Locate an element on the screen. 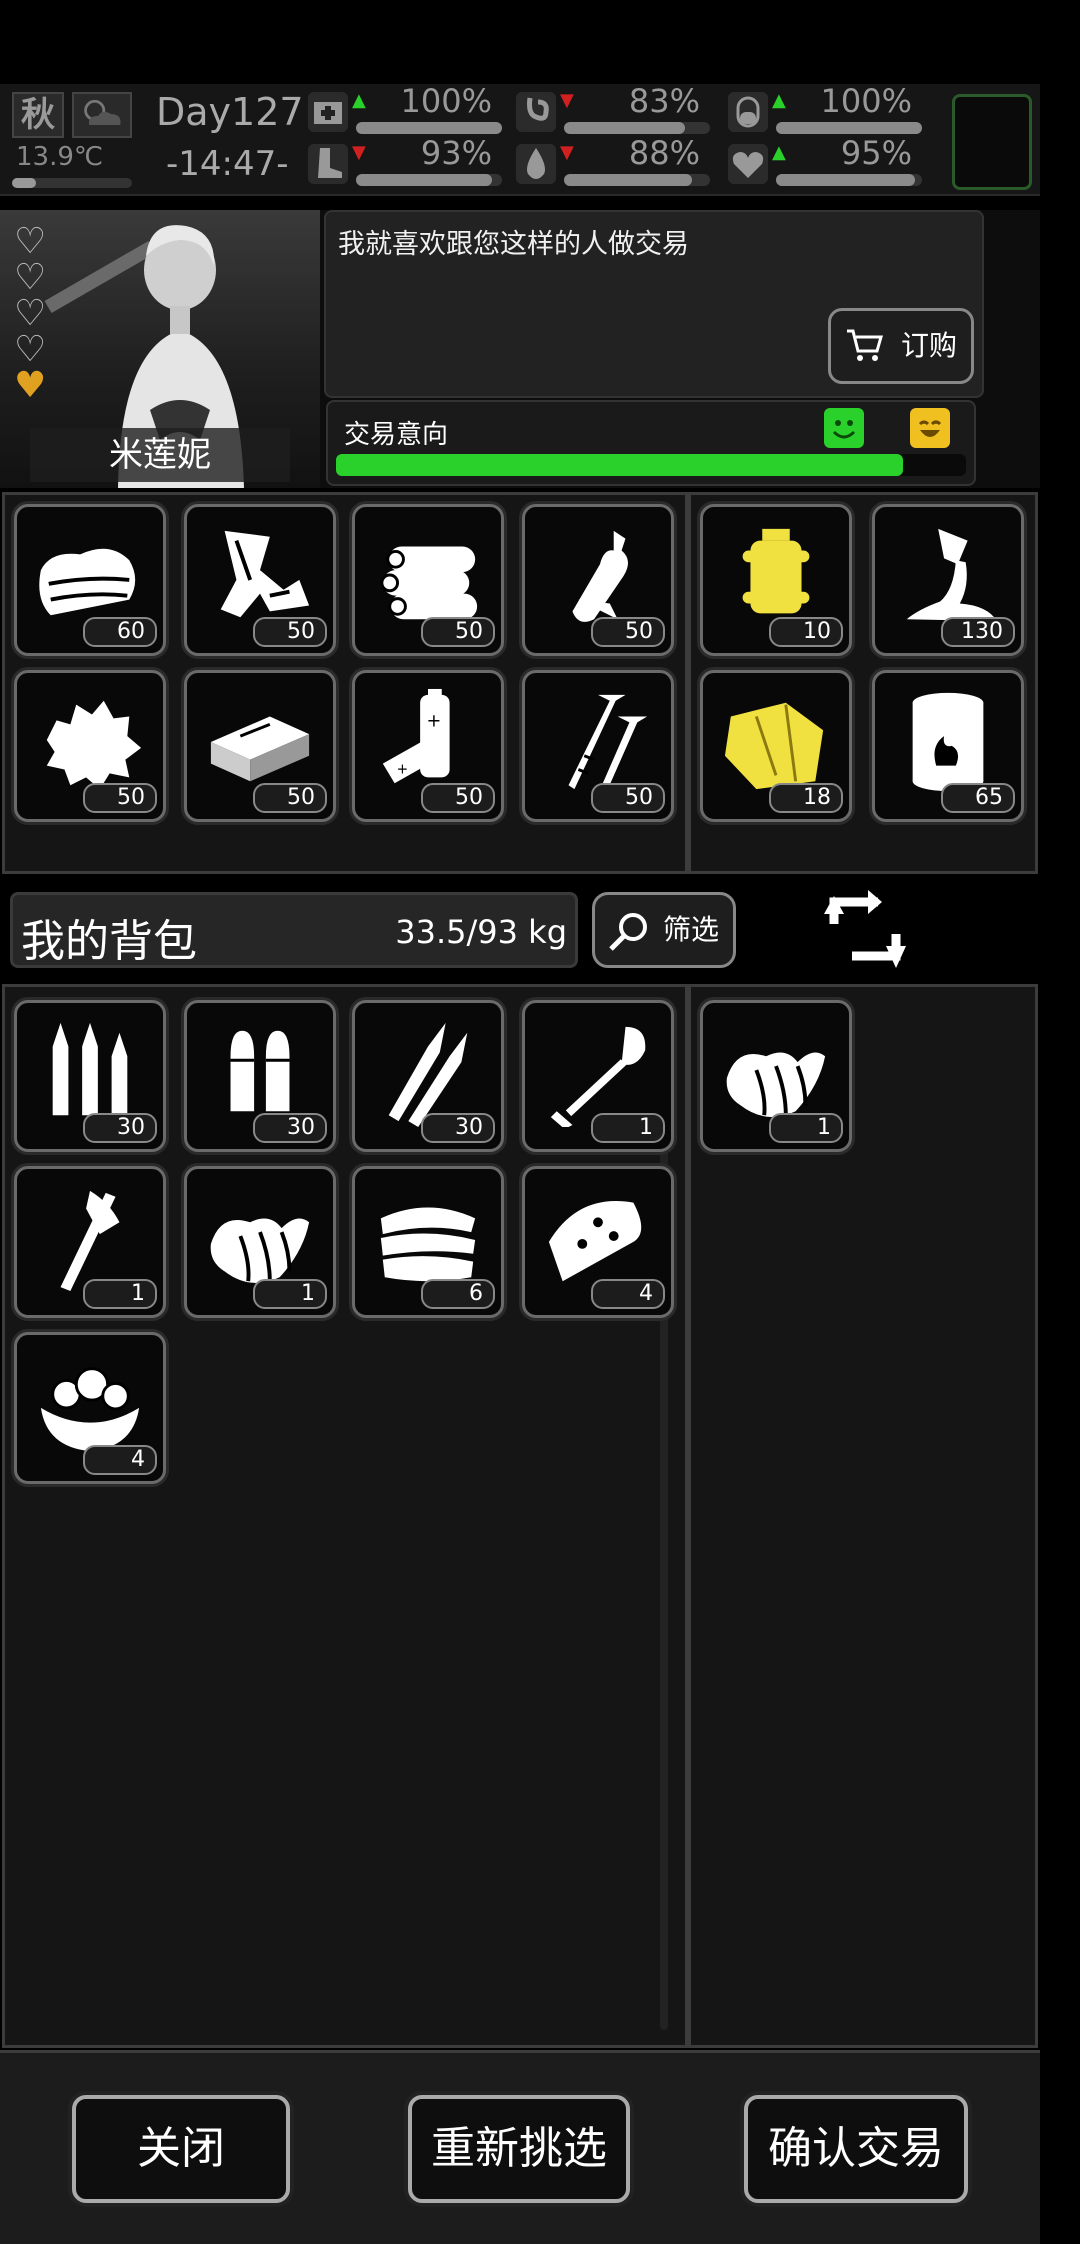  stat-medicine-bar is located at coordinates (849, 128).